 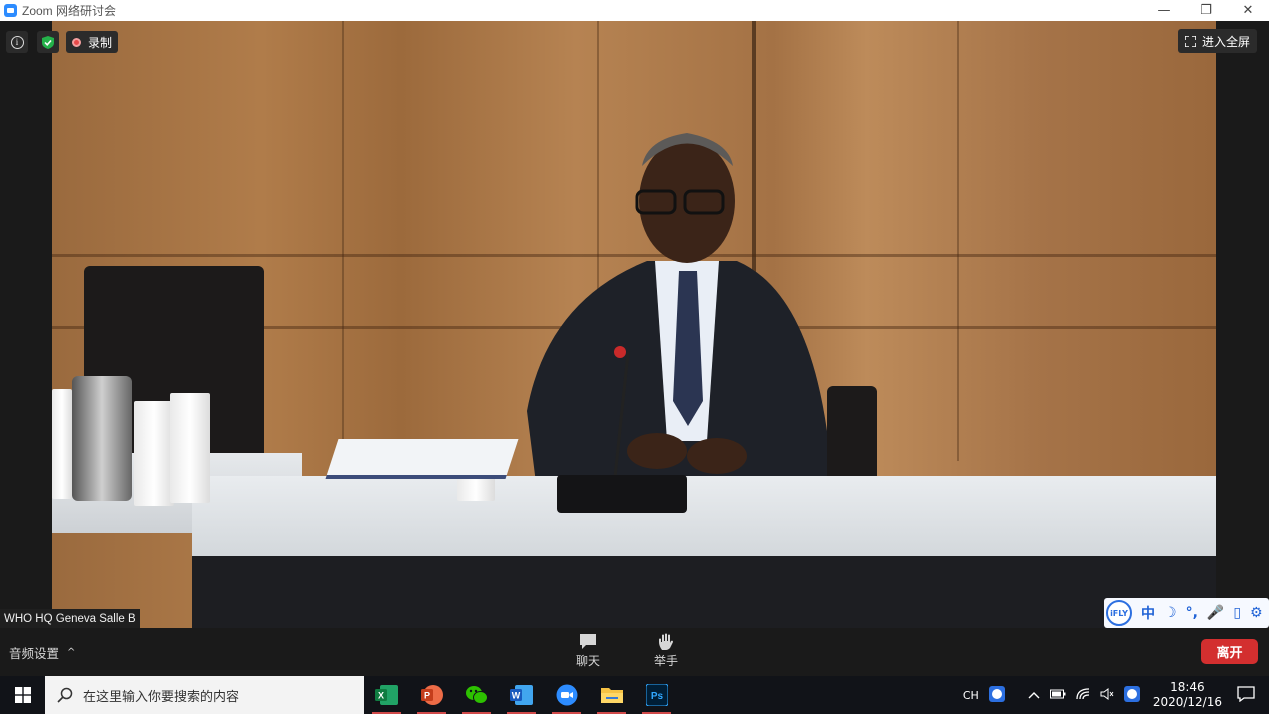 I want to click on fullscreen-icon, so click(x=1190, y=41).